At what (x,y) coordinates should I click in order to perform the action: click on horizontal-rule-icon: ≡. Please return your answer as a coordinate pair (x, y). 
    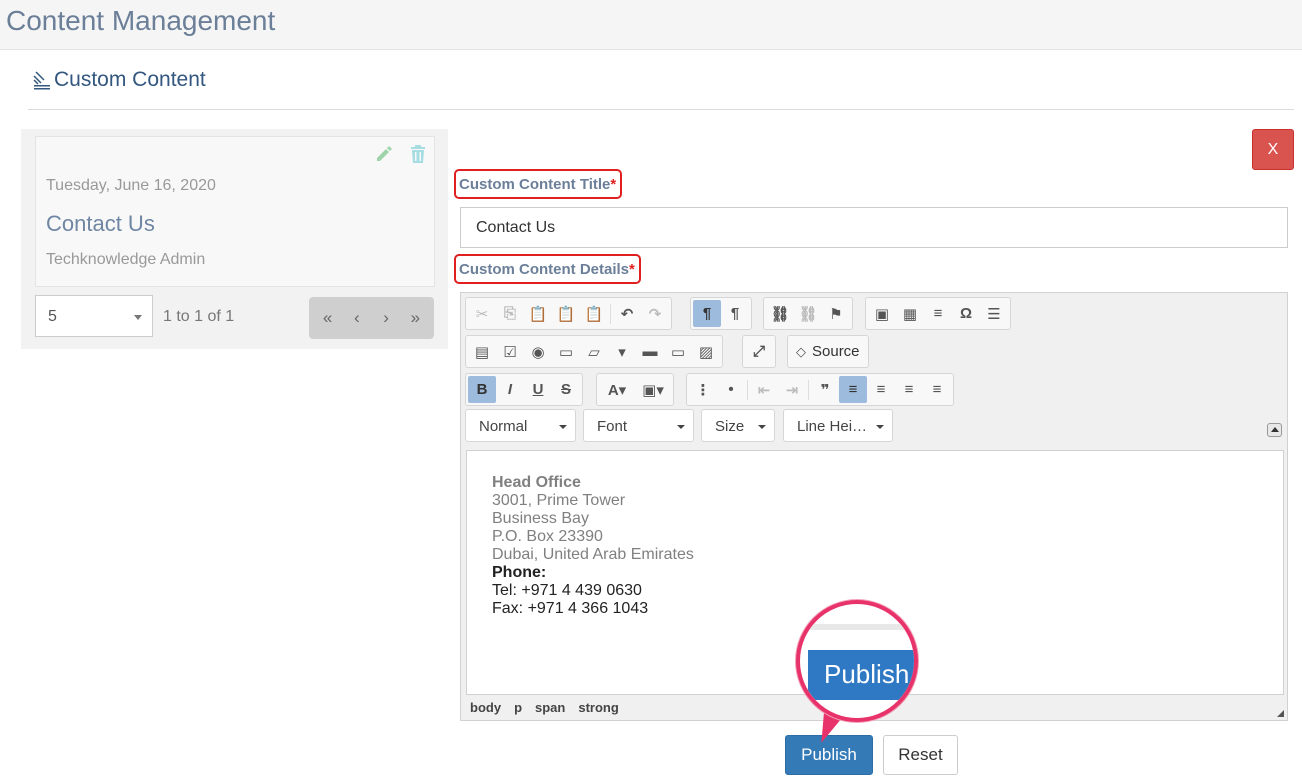
    Looking at the image, I should click on (938, 313).